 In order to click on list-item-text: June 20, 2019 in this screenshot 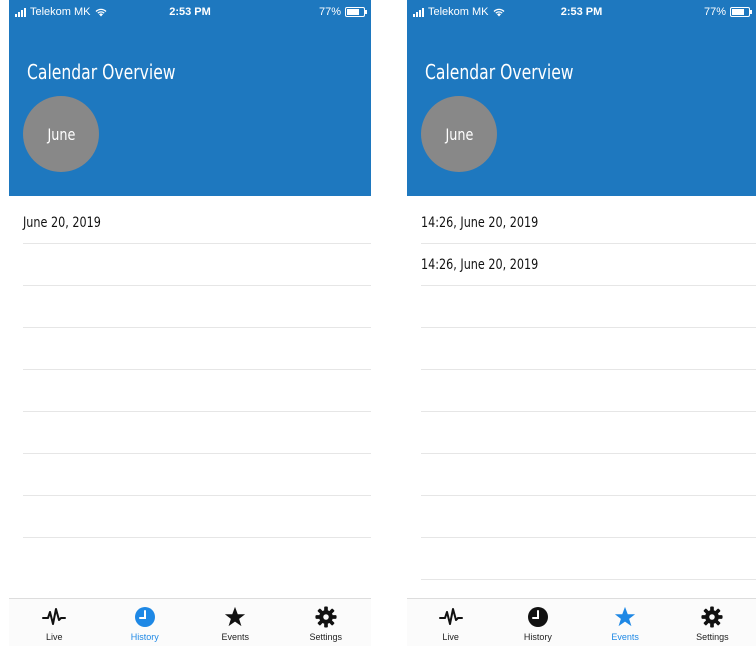, I will do `click(62, 222)`.